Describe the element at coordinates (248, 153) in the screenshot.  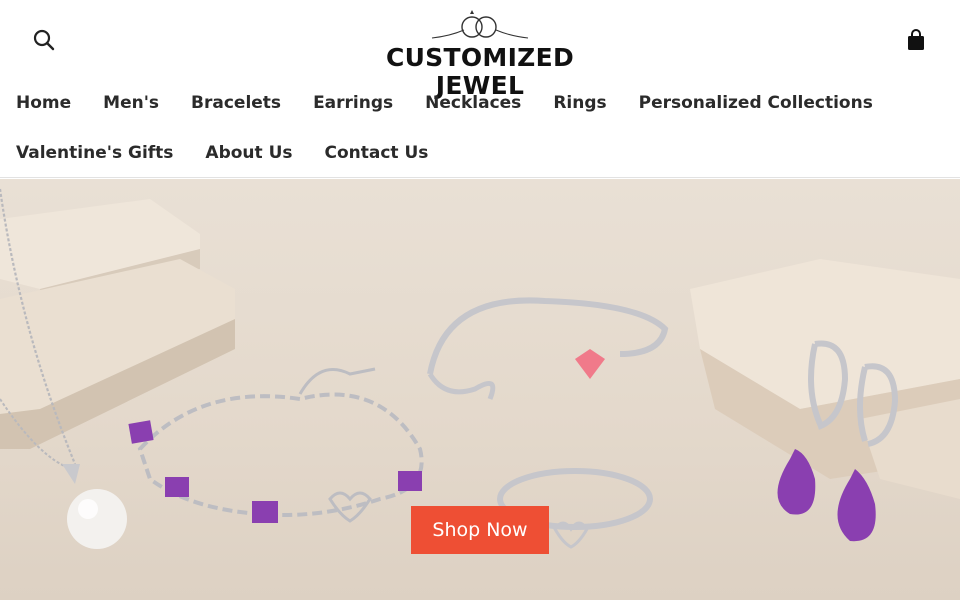
I see `nav-item-about-us: About Us` at that location.